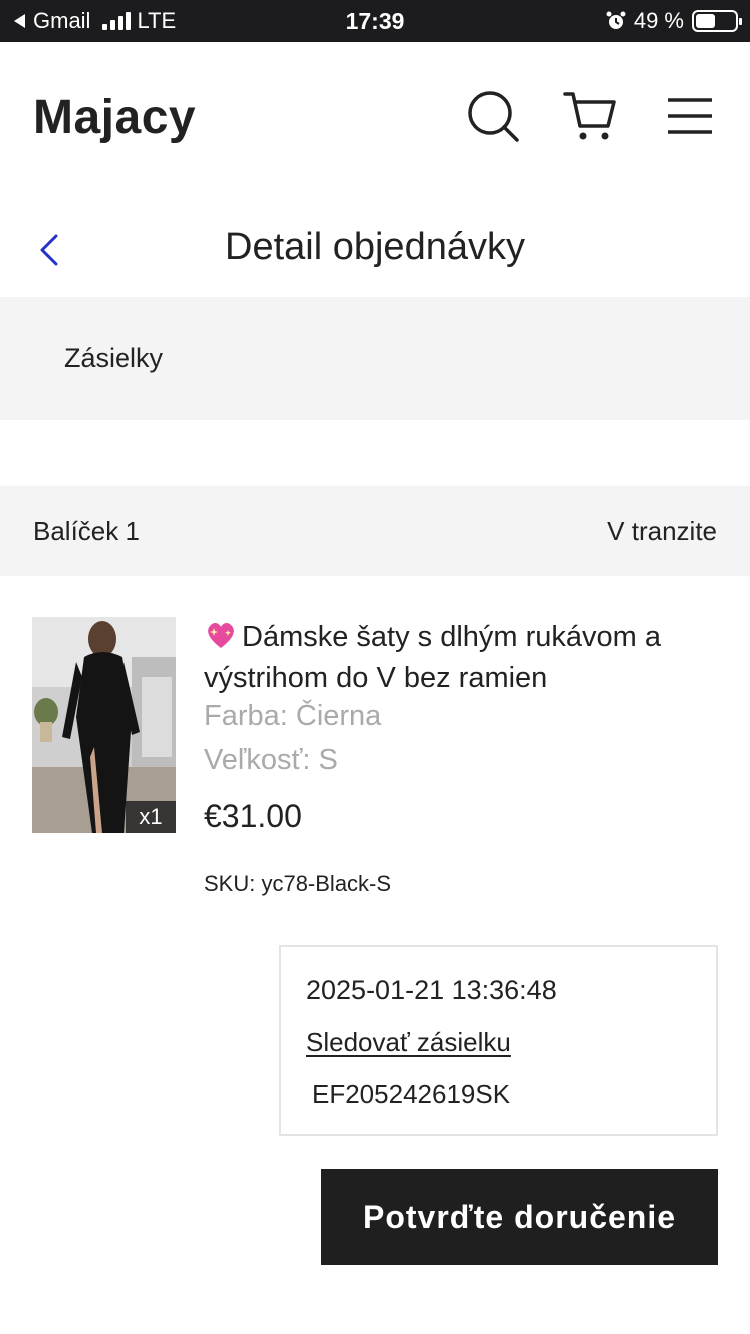  Describe the element at coordinates (616, 20) in the screenshot. I see `alarm-icon` at that location.